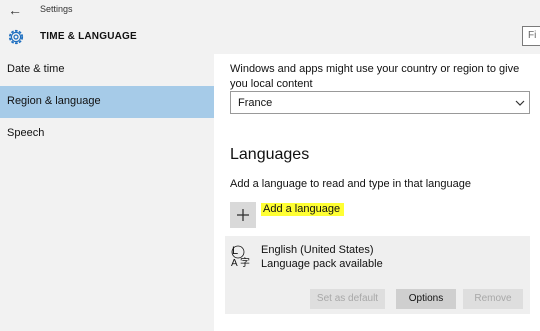  I want to click on back-arrow-icon: ←, so click(15, 10).